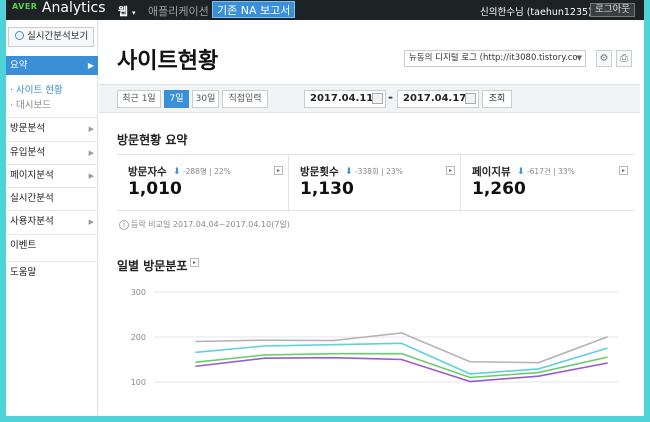  What do you see at coordinates (152, 266) in the screenshot?
I see `chart-title: 일별 방문분포` at bounding box center [152, 266].